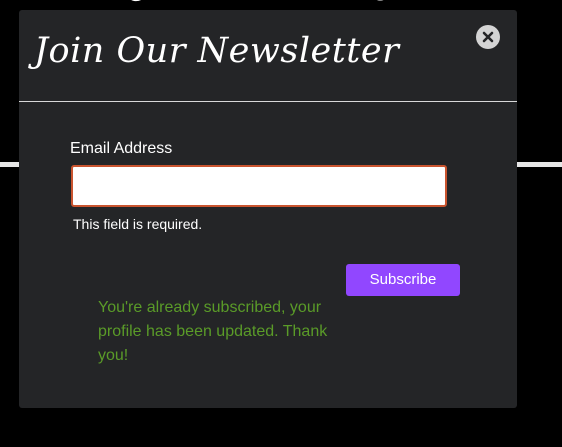 Image resolution: width=562 pixels, height=447 pixels. I want to click on close-icon, so click(488, 37).